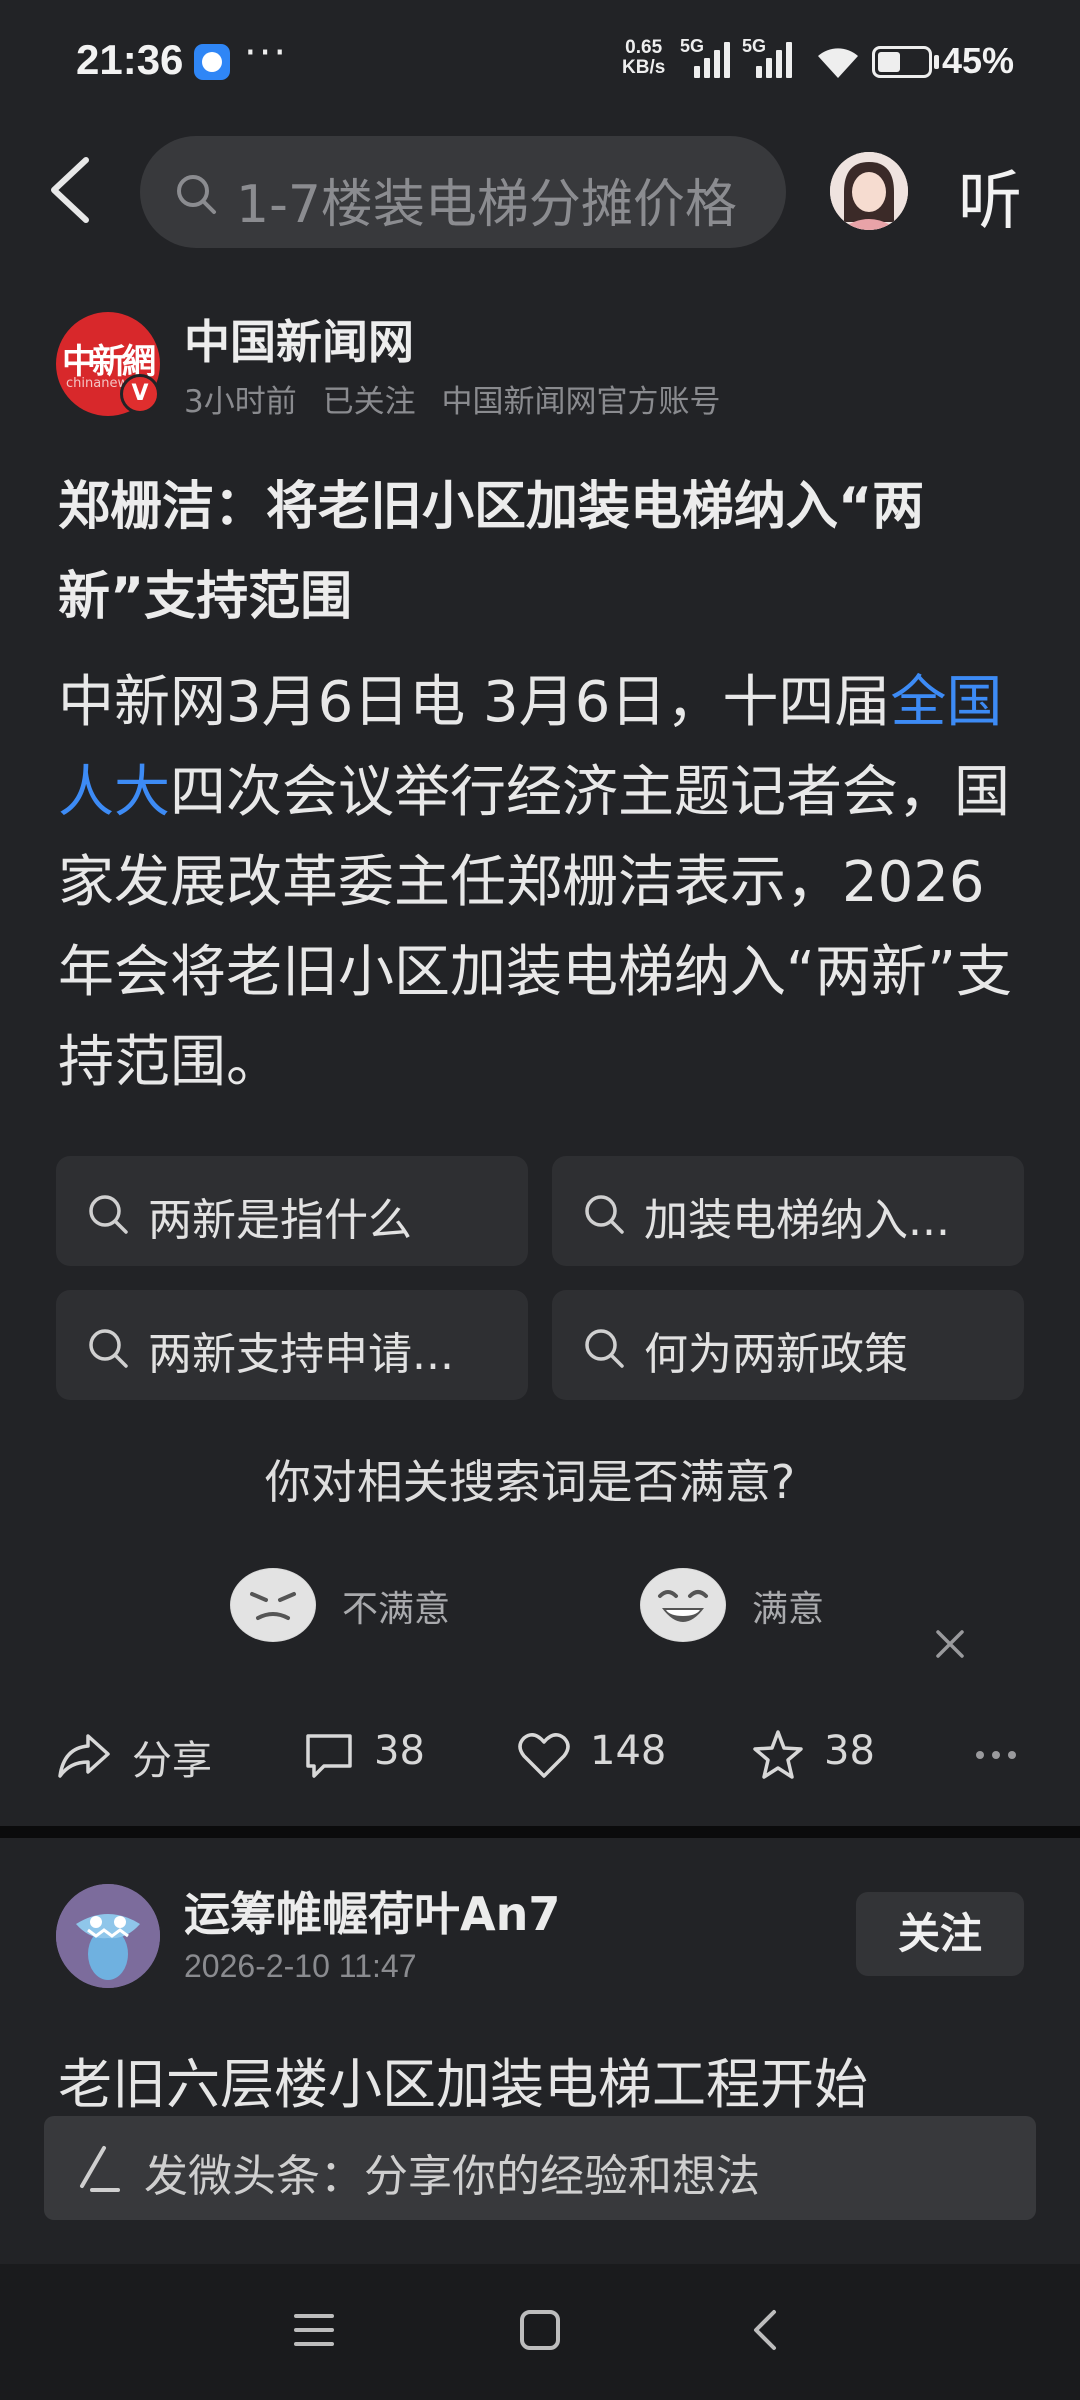 The height and width of the screenshot is (2400, 1080). I want to click on battery-icon, so click(902, 62).